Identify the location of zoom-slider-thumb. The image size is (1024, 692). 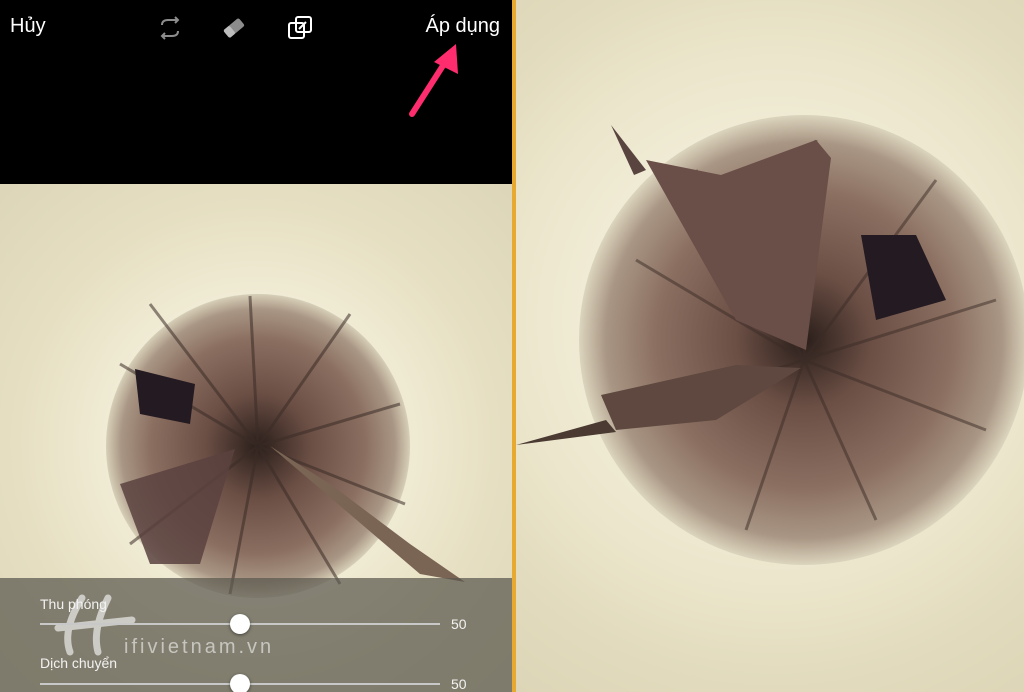
(240, 624).